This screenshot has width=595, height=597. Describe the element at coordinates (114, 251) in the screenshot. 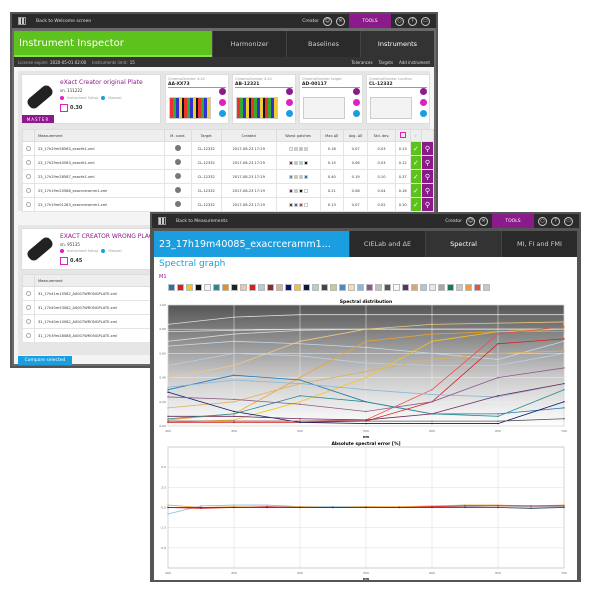

I see `manual-link-2: Manual` at that location.